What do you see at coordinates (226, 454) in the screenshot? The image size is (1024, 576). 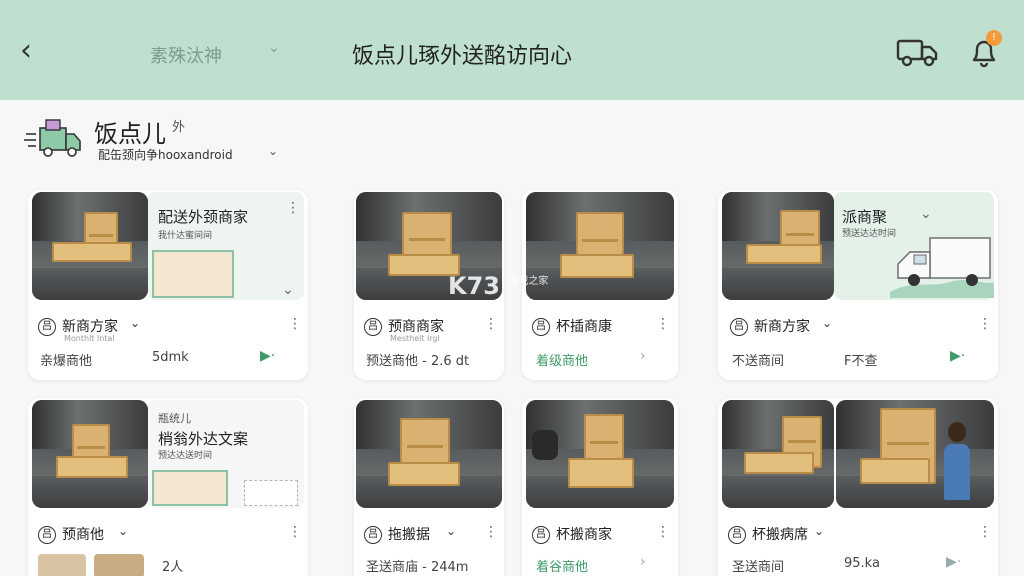 I see `promo-banner: 瓶统儿 梢翁外达文案 预达达送时间` at bounding box center [226, 454].